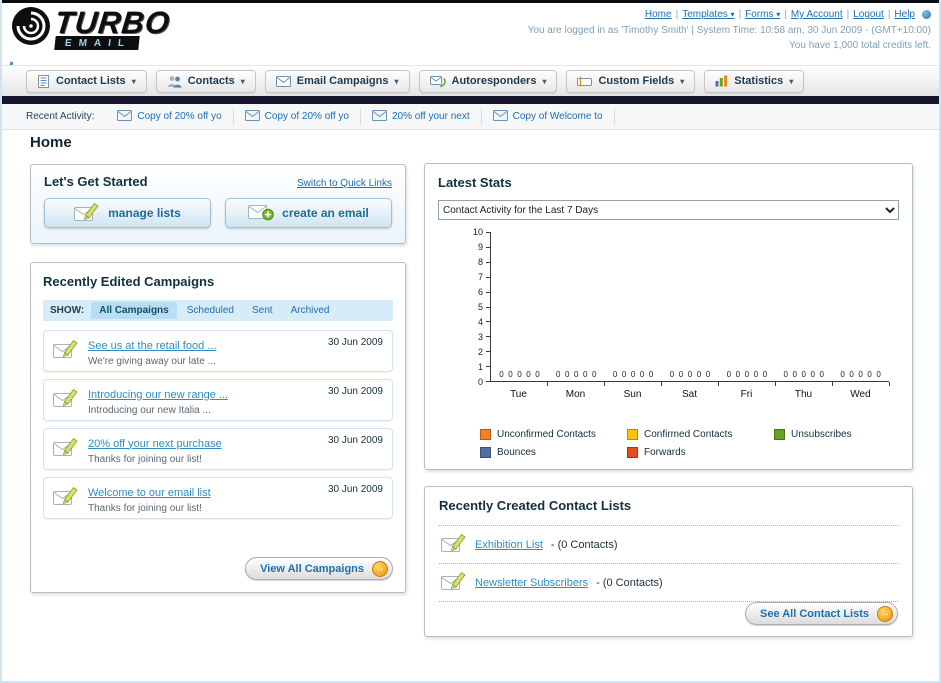 Image resolution: width=941 pixels, height=683 pixels. What do you see at coordinates (51, 142) in the screenshot?
I see `page-title: Home` at bounding box center [51, 142].